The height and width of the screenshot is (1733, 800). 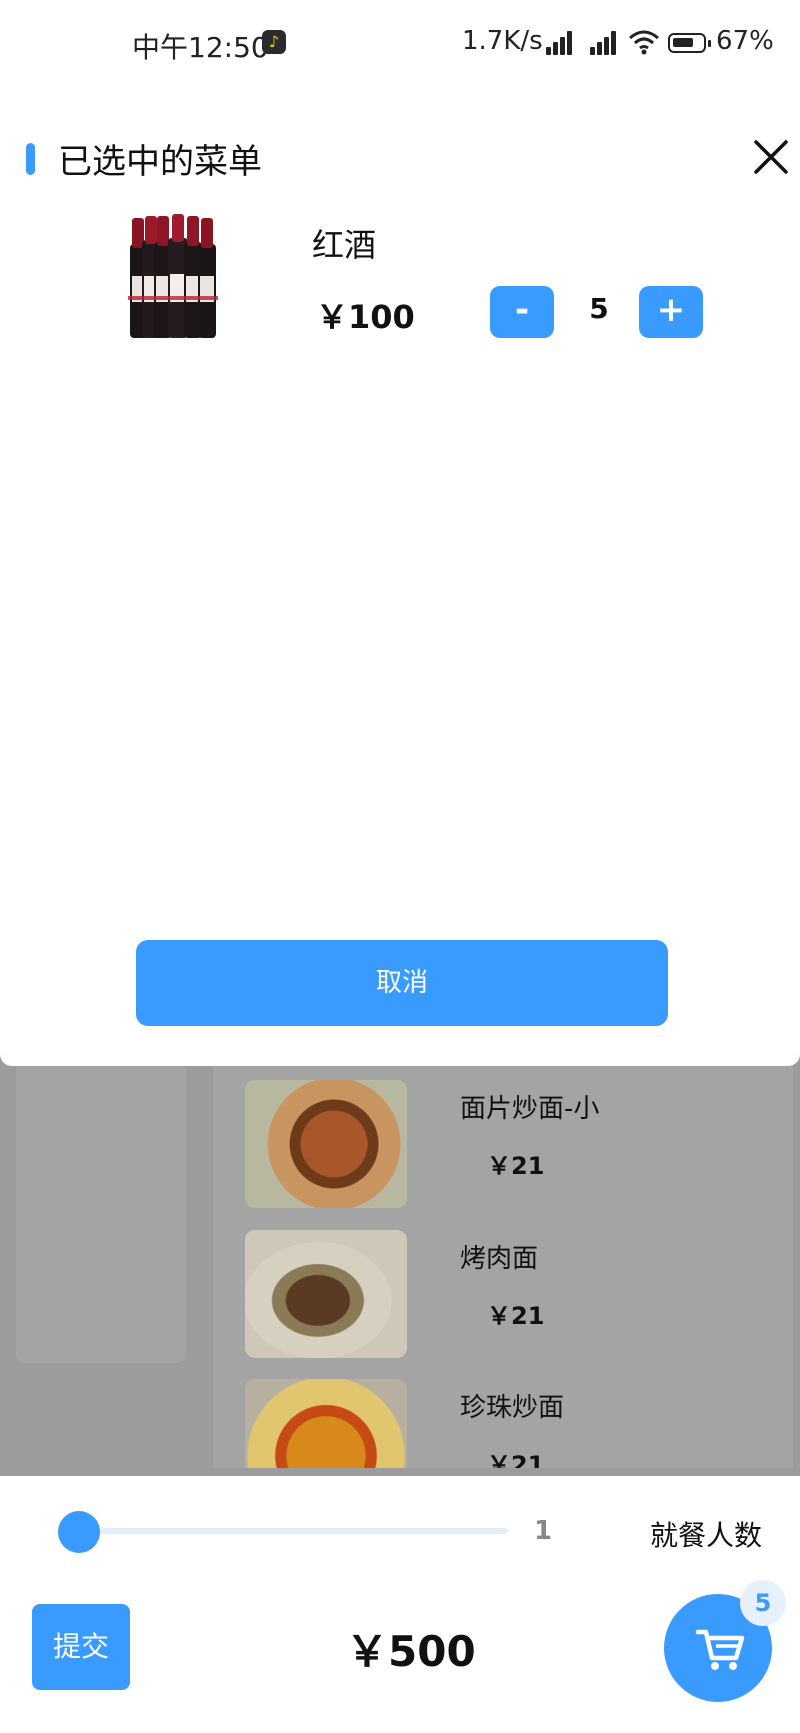 What do you see at coordinates (79, 1532) in the screenshot?
I see `diners-slider-thumb` at bounding box center [79, 1532].